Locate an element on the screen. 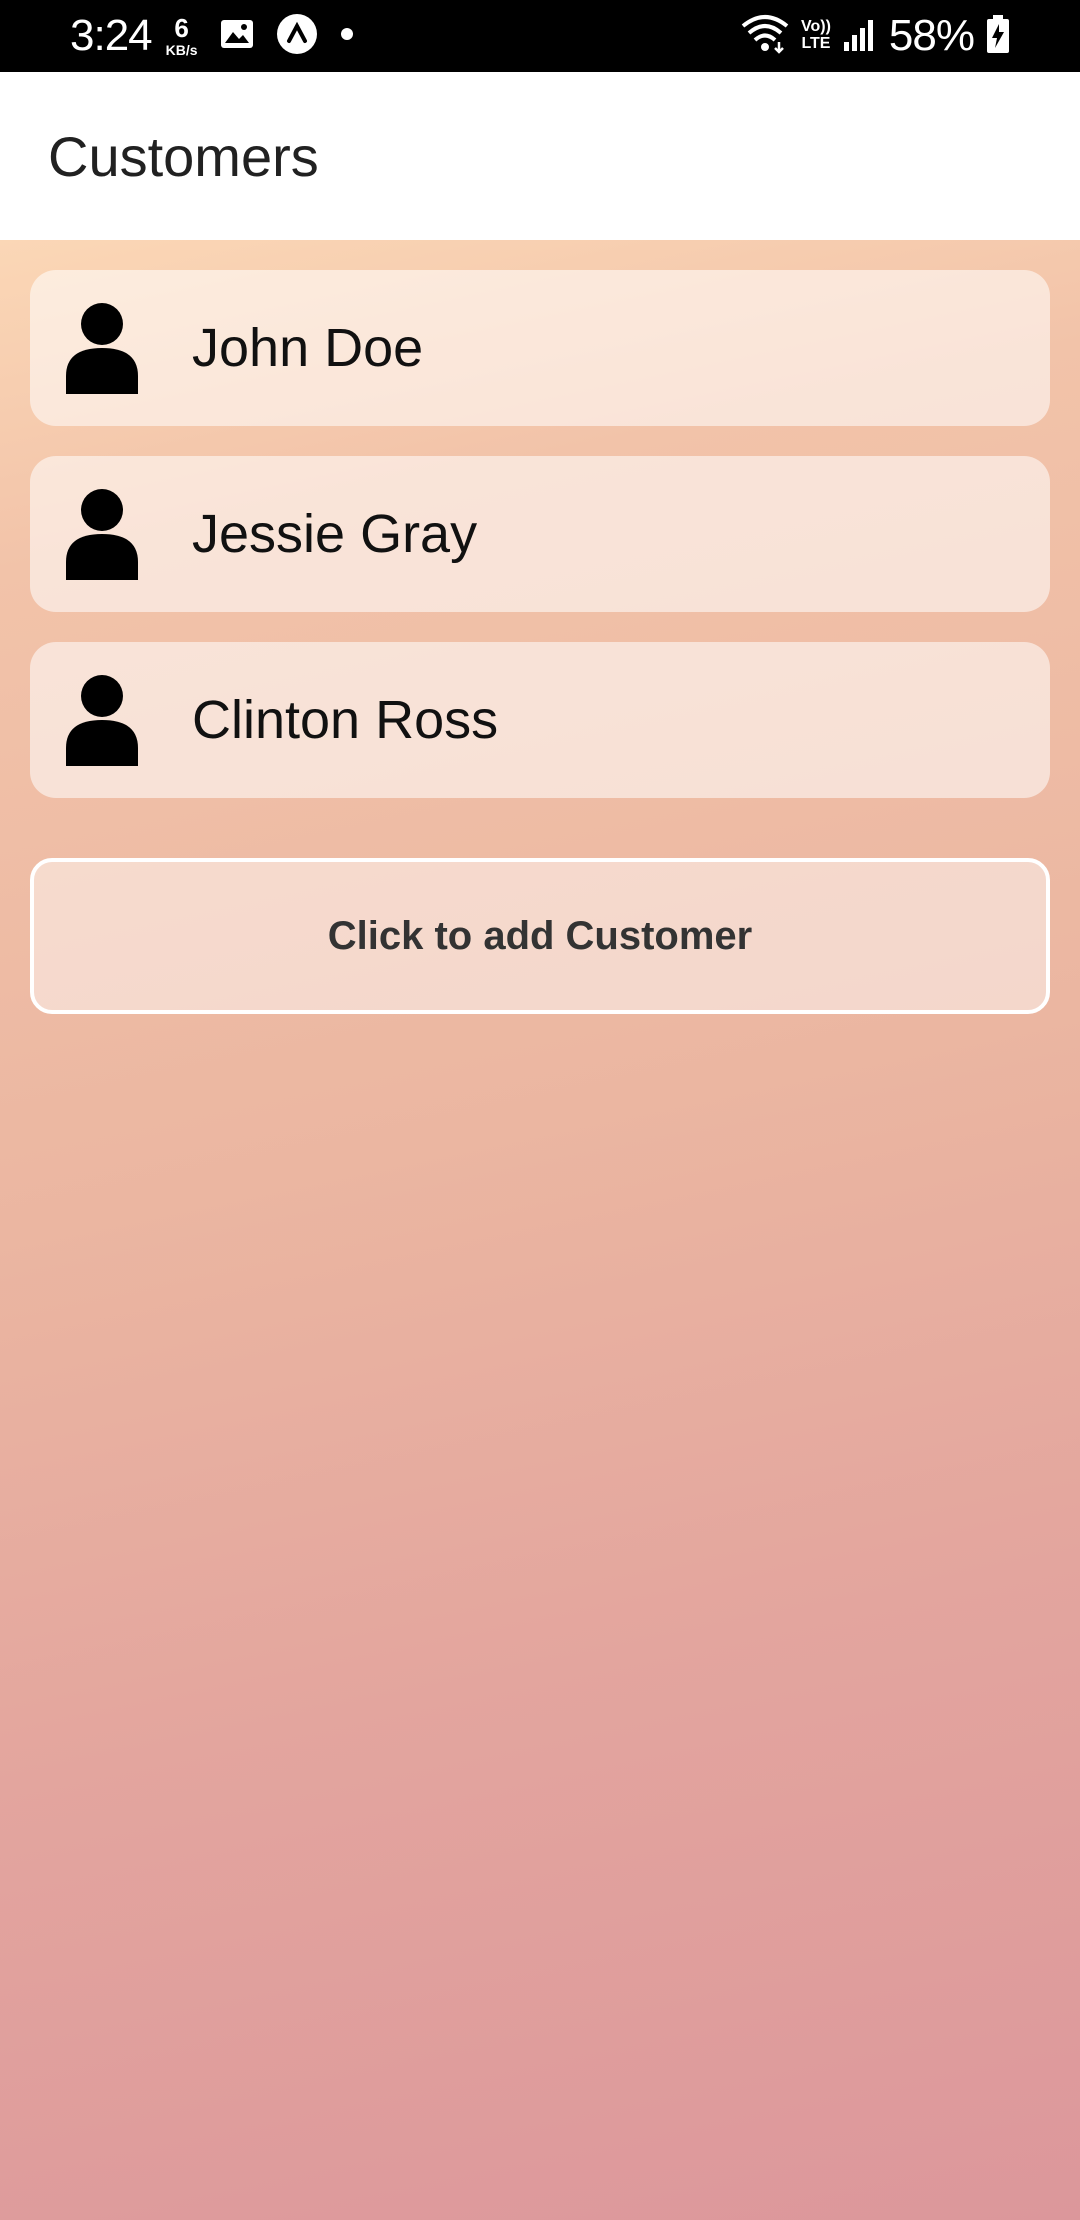  signal-icon is located at coordinates (860, 36).